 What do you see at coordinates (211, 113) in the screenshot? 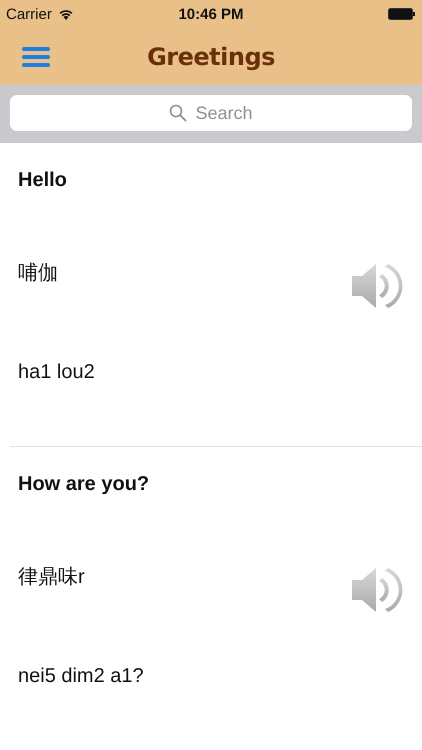
I see `search-field: Search` at bounding box center [211, 113].